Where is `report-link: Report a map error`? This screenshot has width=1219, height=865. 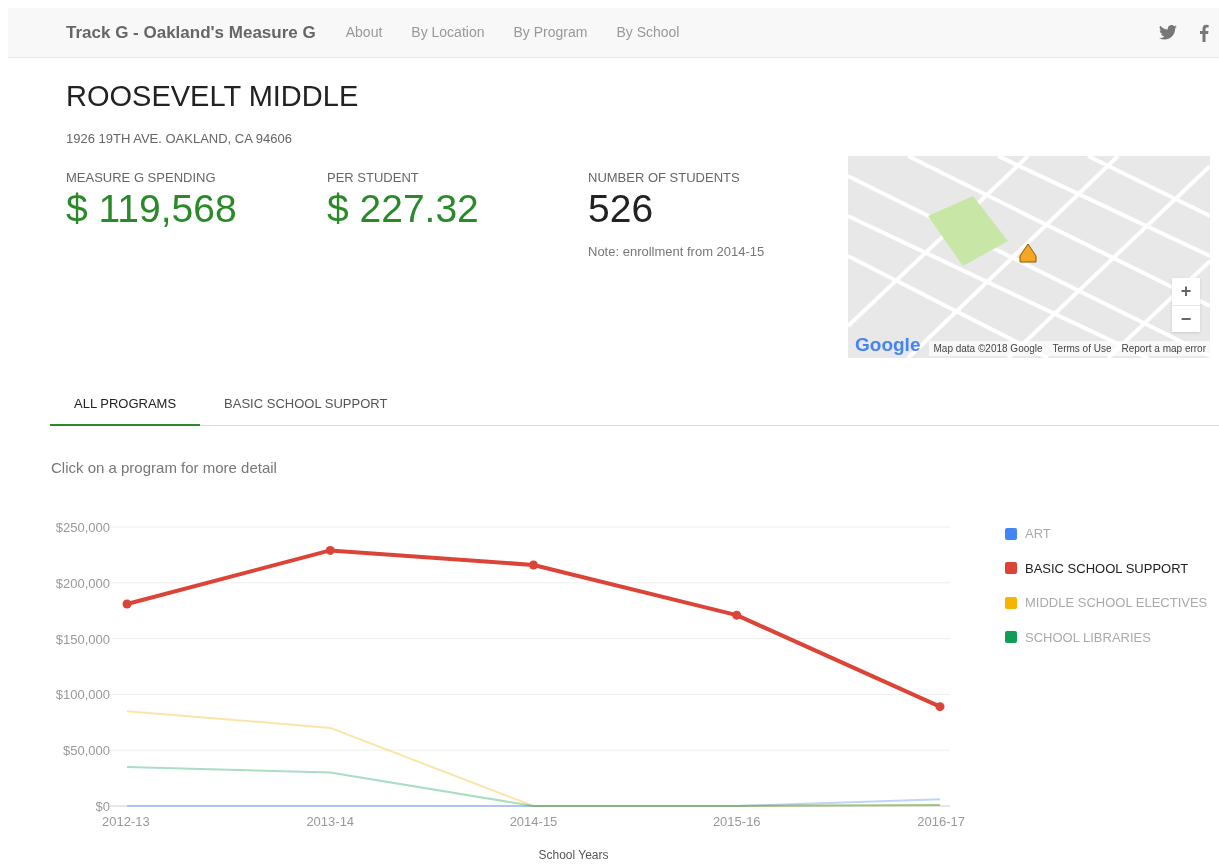
report-link: Report a map error is located at coordinates (1163, 348).